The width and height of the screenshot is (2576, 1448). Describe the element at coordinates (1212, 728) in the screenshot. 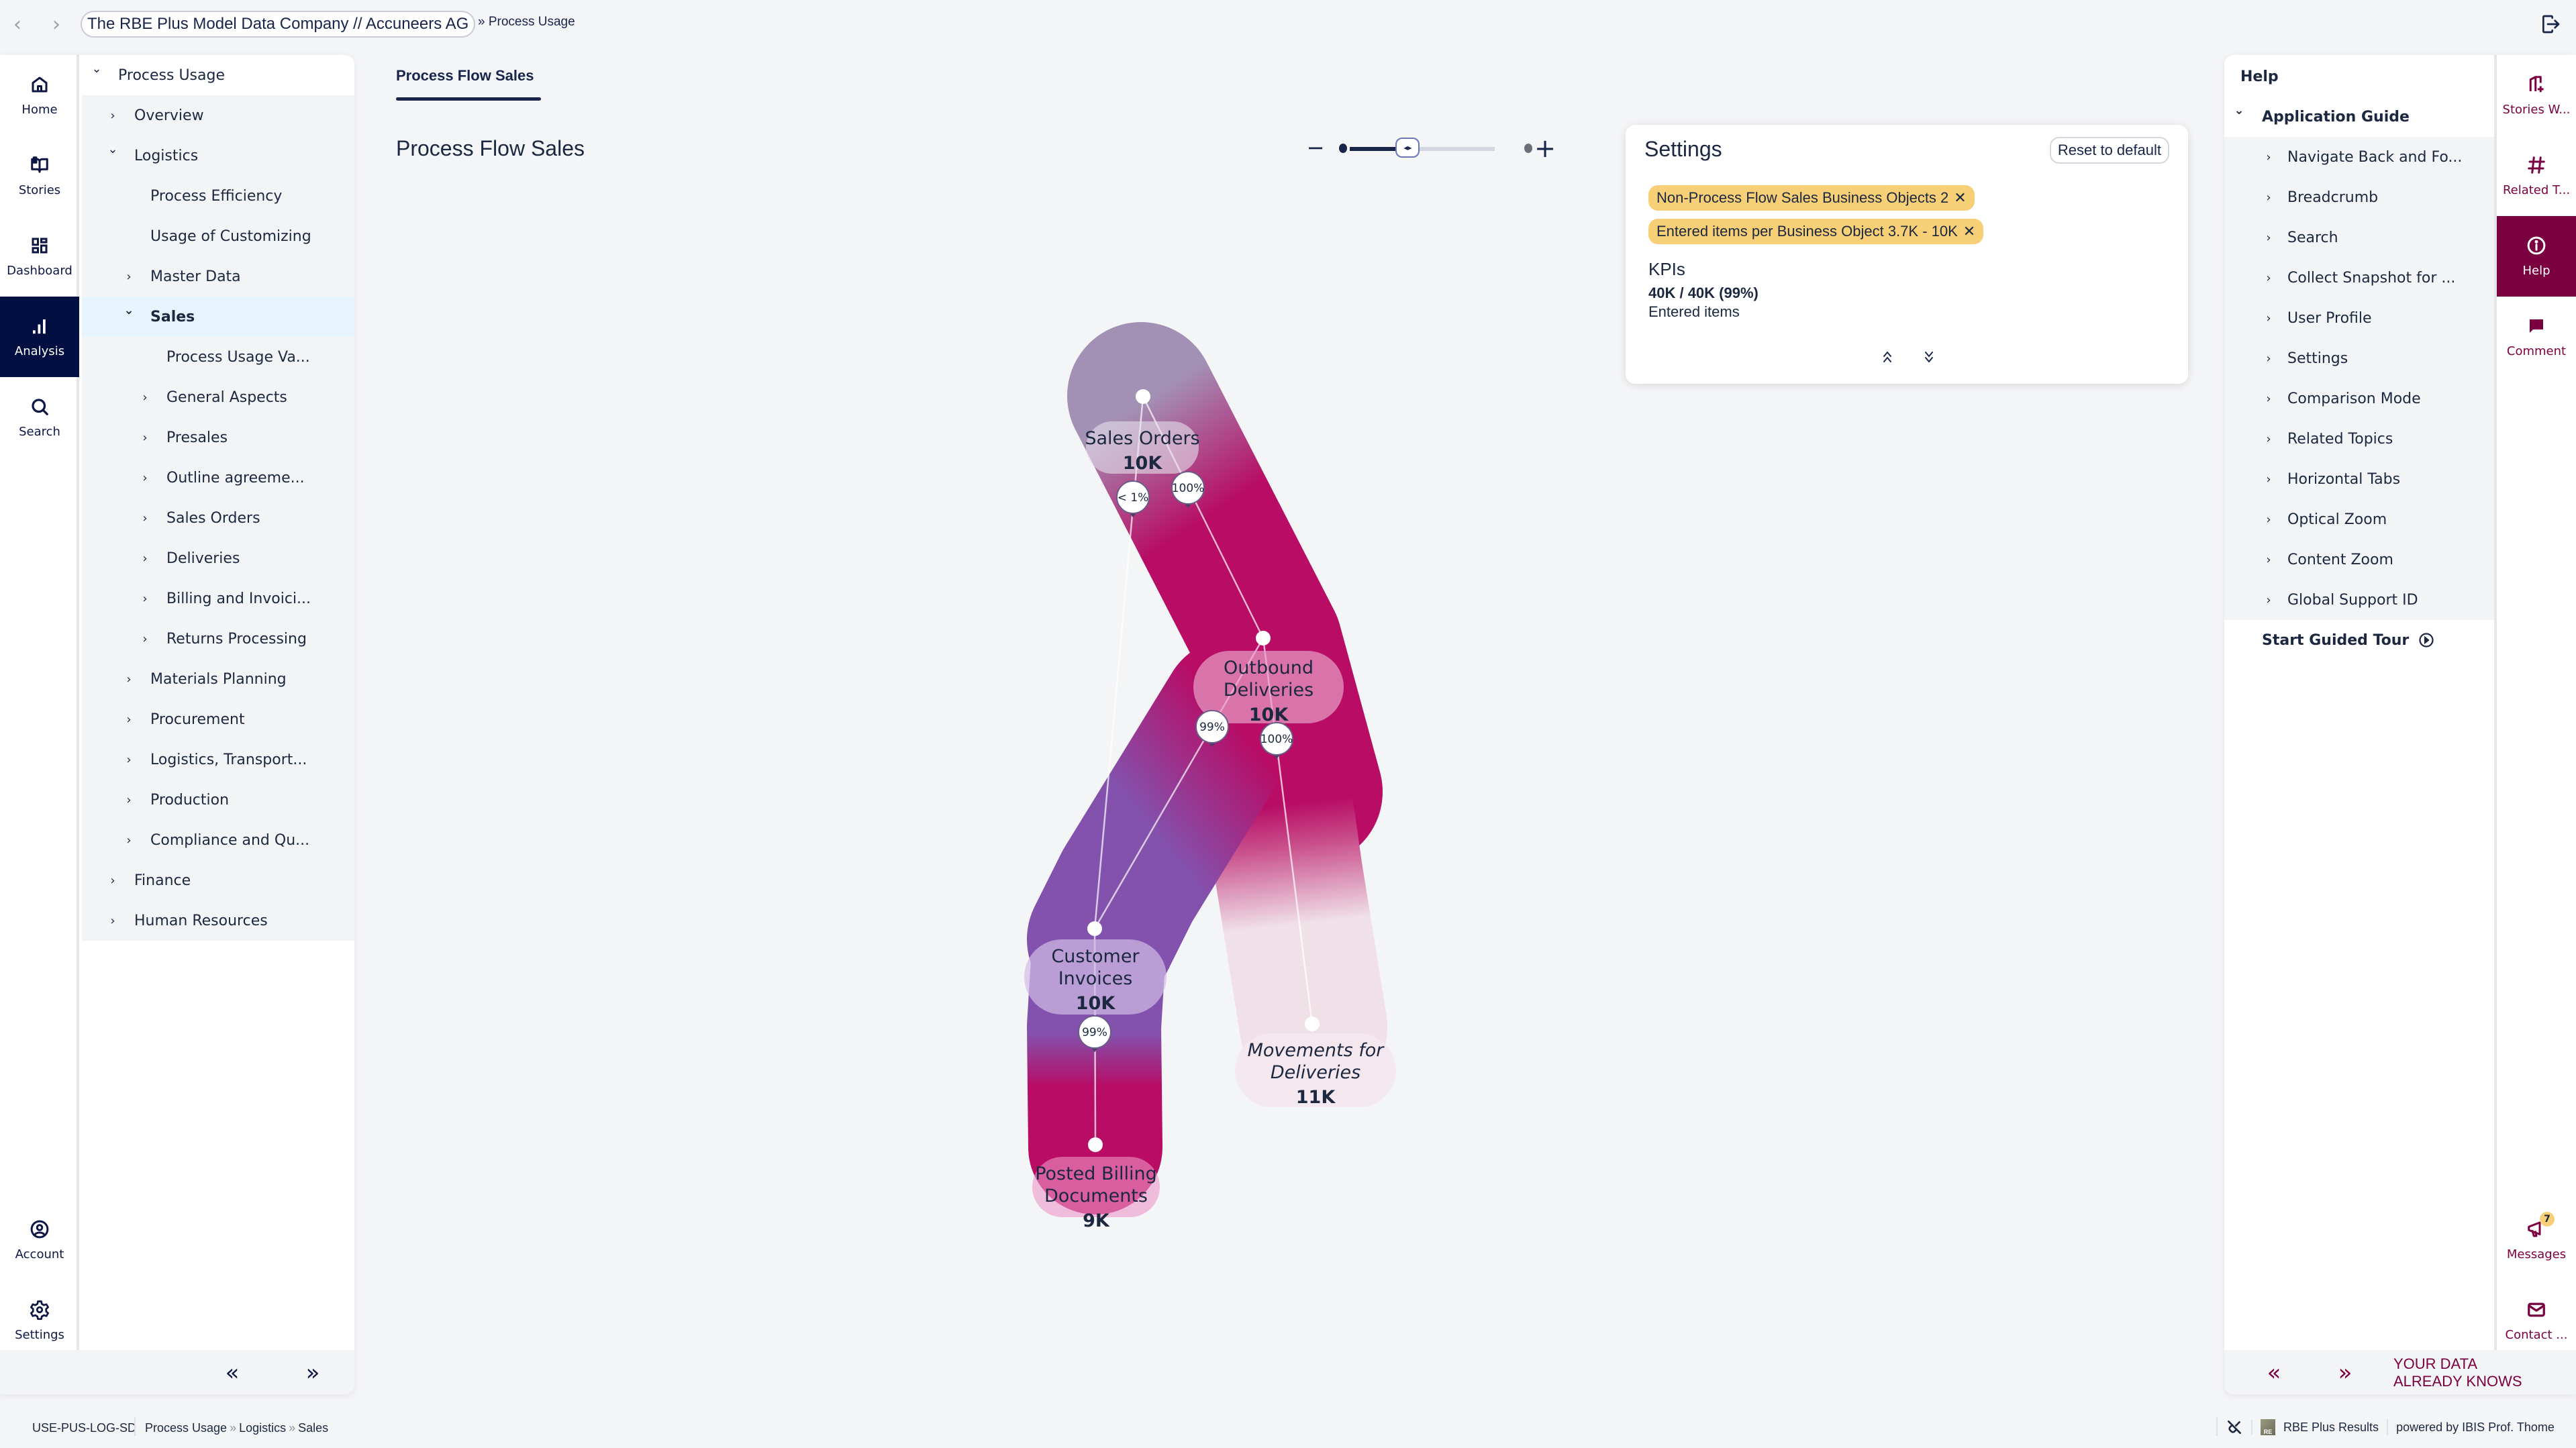

I see `edge-percentage-badge: 99%` at that location.